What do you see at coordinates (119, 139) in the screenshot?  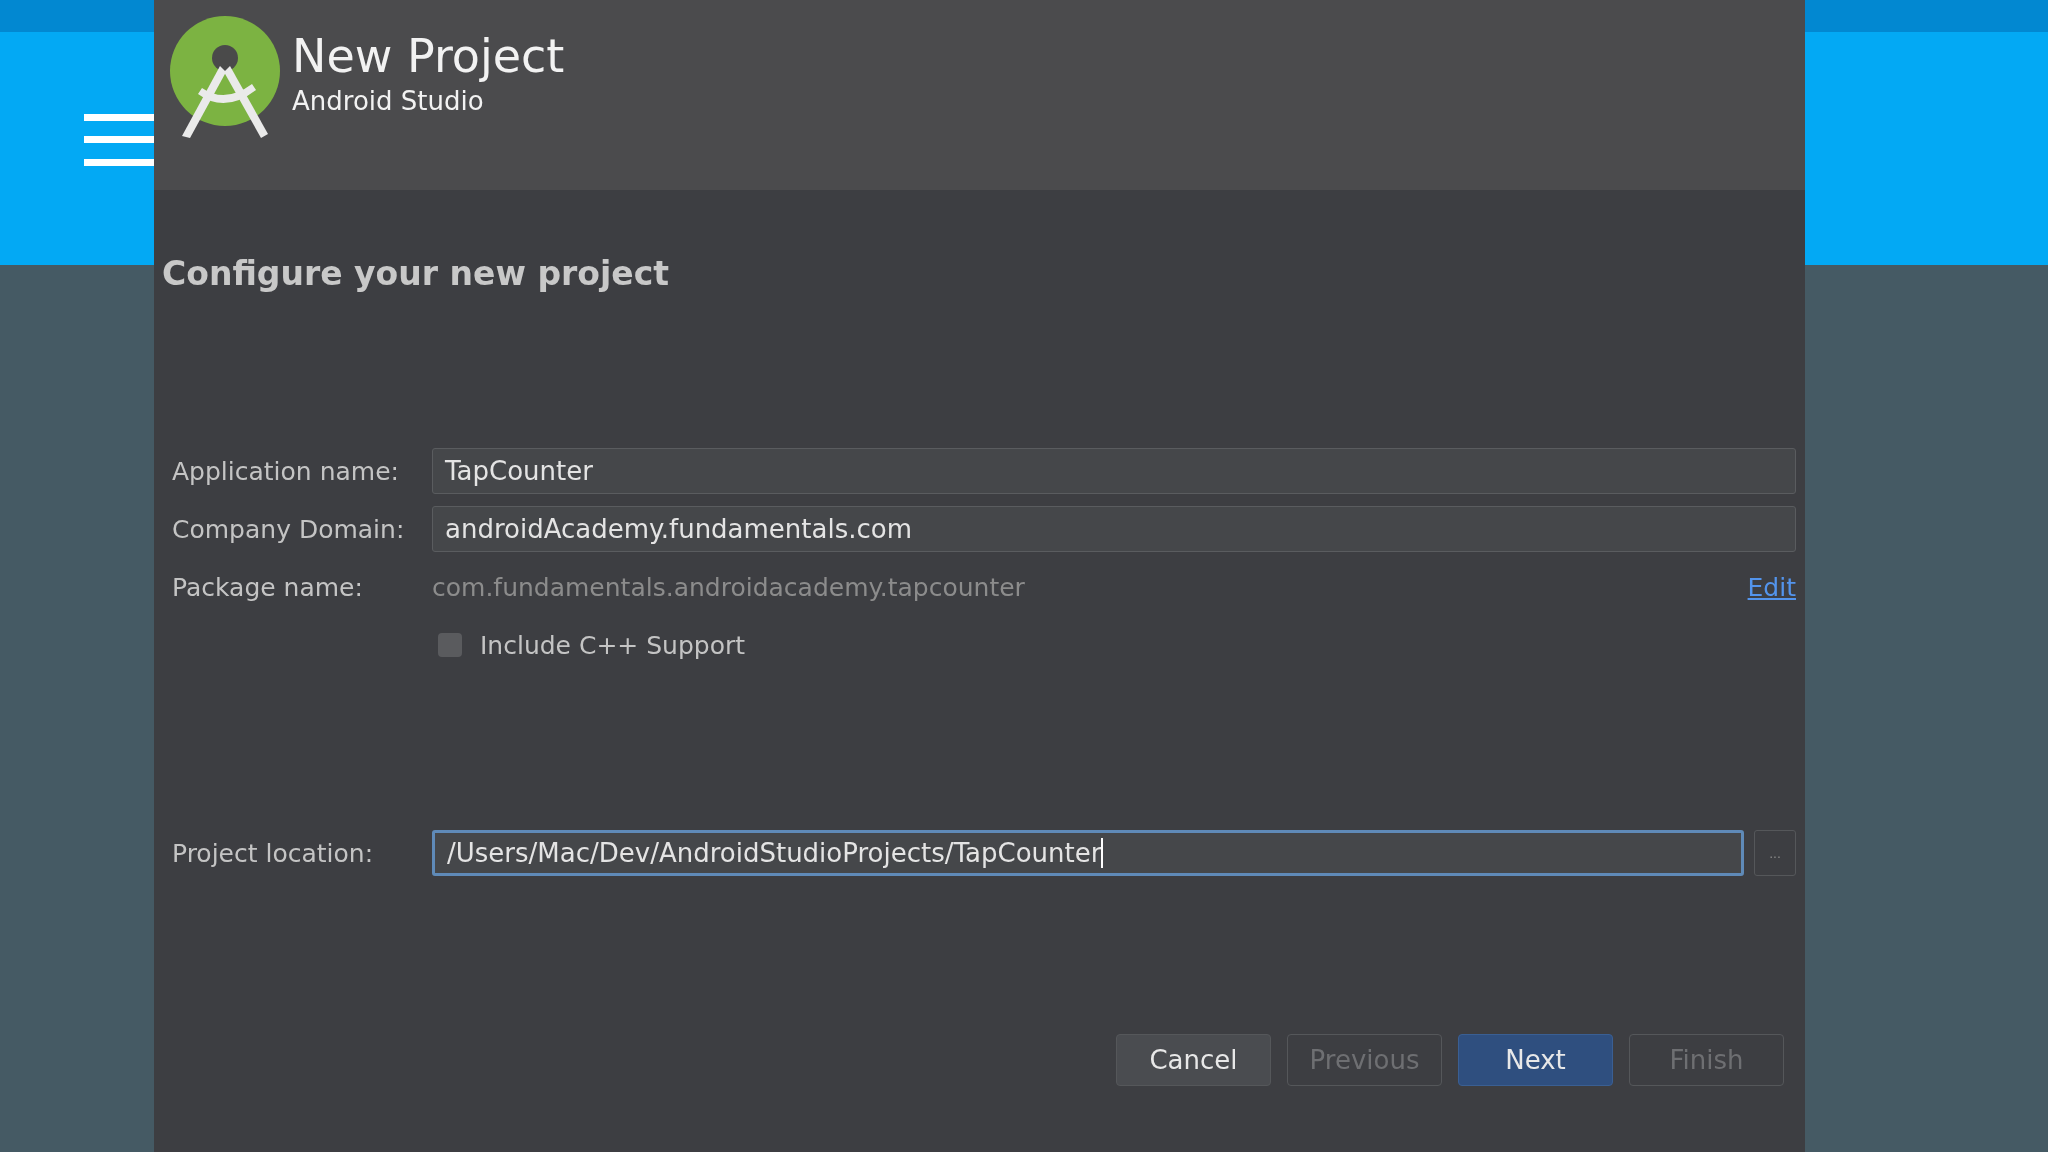 I see `menu-icon` at bounding box center [119, 139].